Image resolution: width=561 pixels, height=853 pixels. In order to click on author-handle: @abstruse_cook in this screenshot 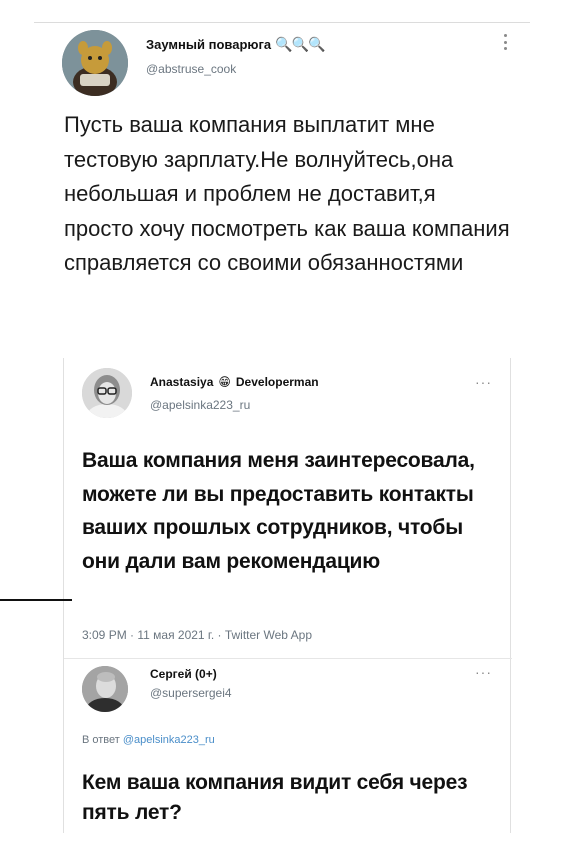, I will do `click(191, 69)`.